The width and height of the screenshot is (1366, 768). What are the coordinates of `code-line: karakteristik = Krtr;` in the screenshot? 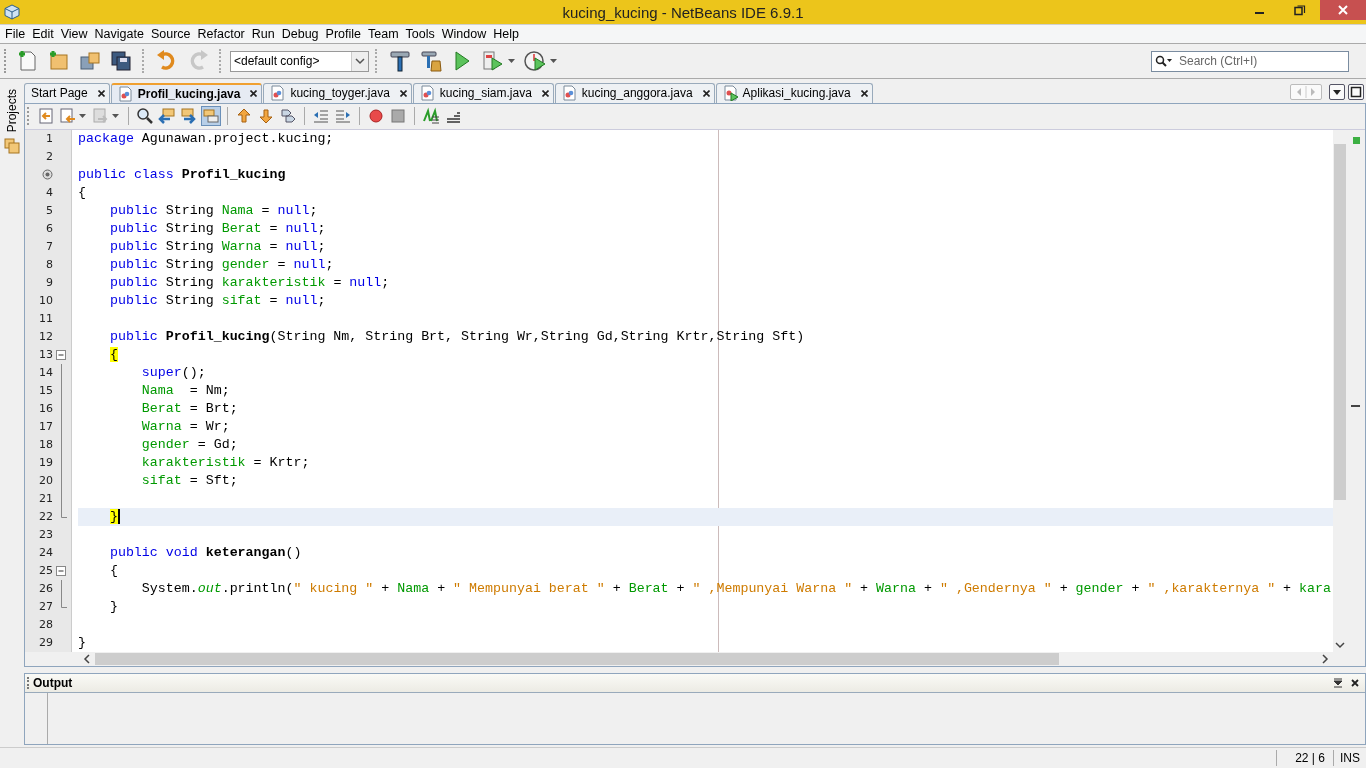 It's located at (225, 463).